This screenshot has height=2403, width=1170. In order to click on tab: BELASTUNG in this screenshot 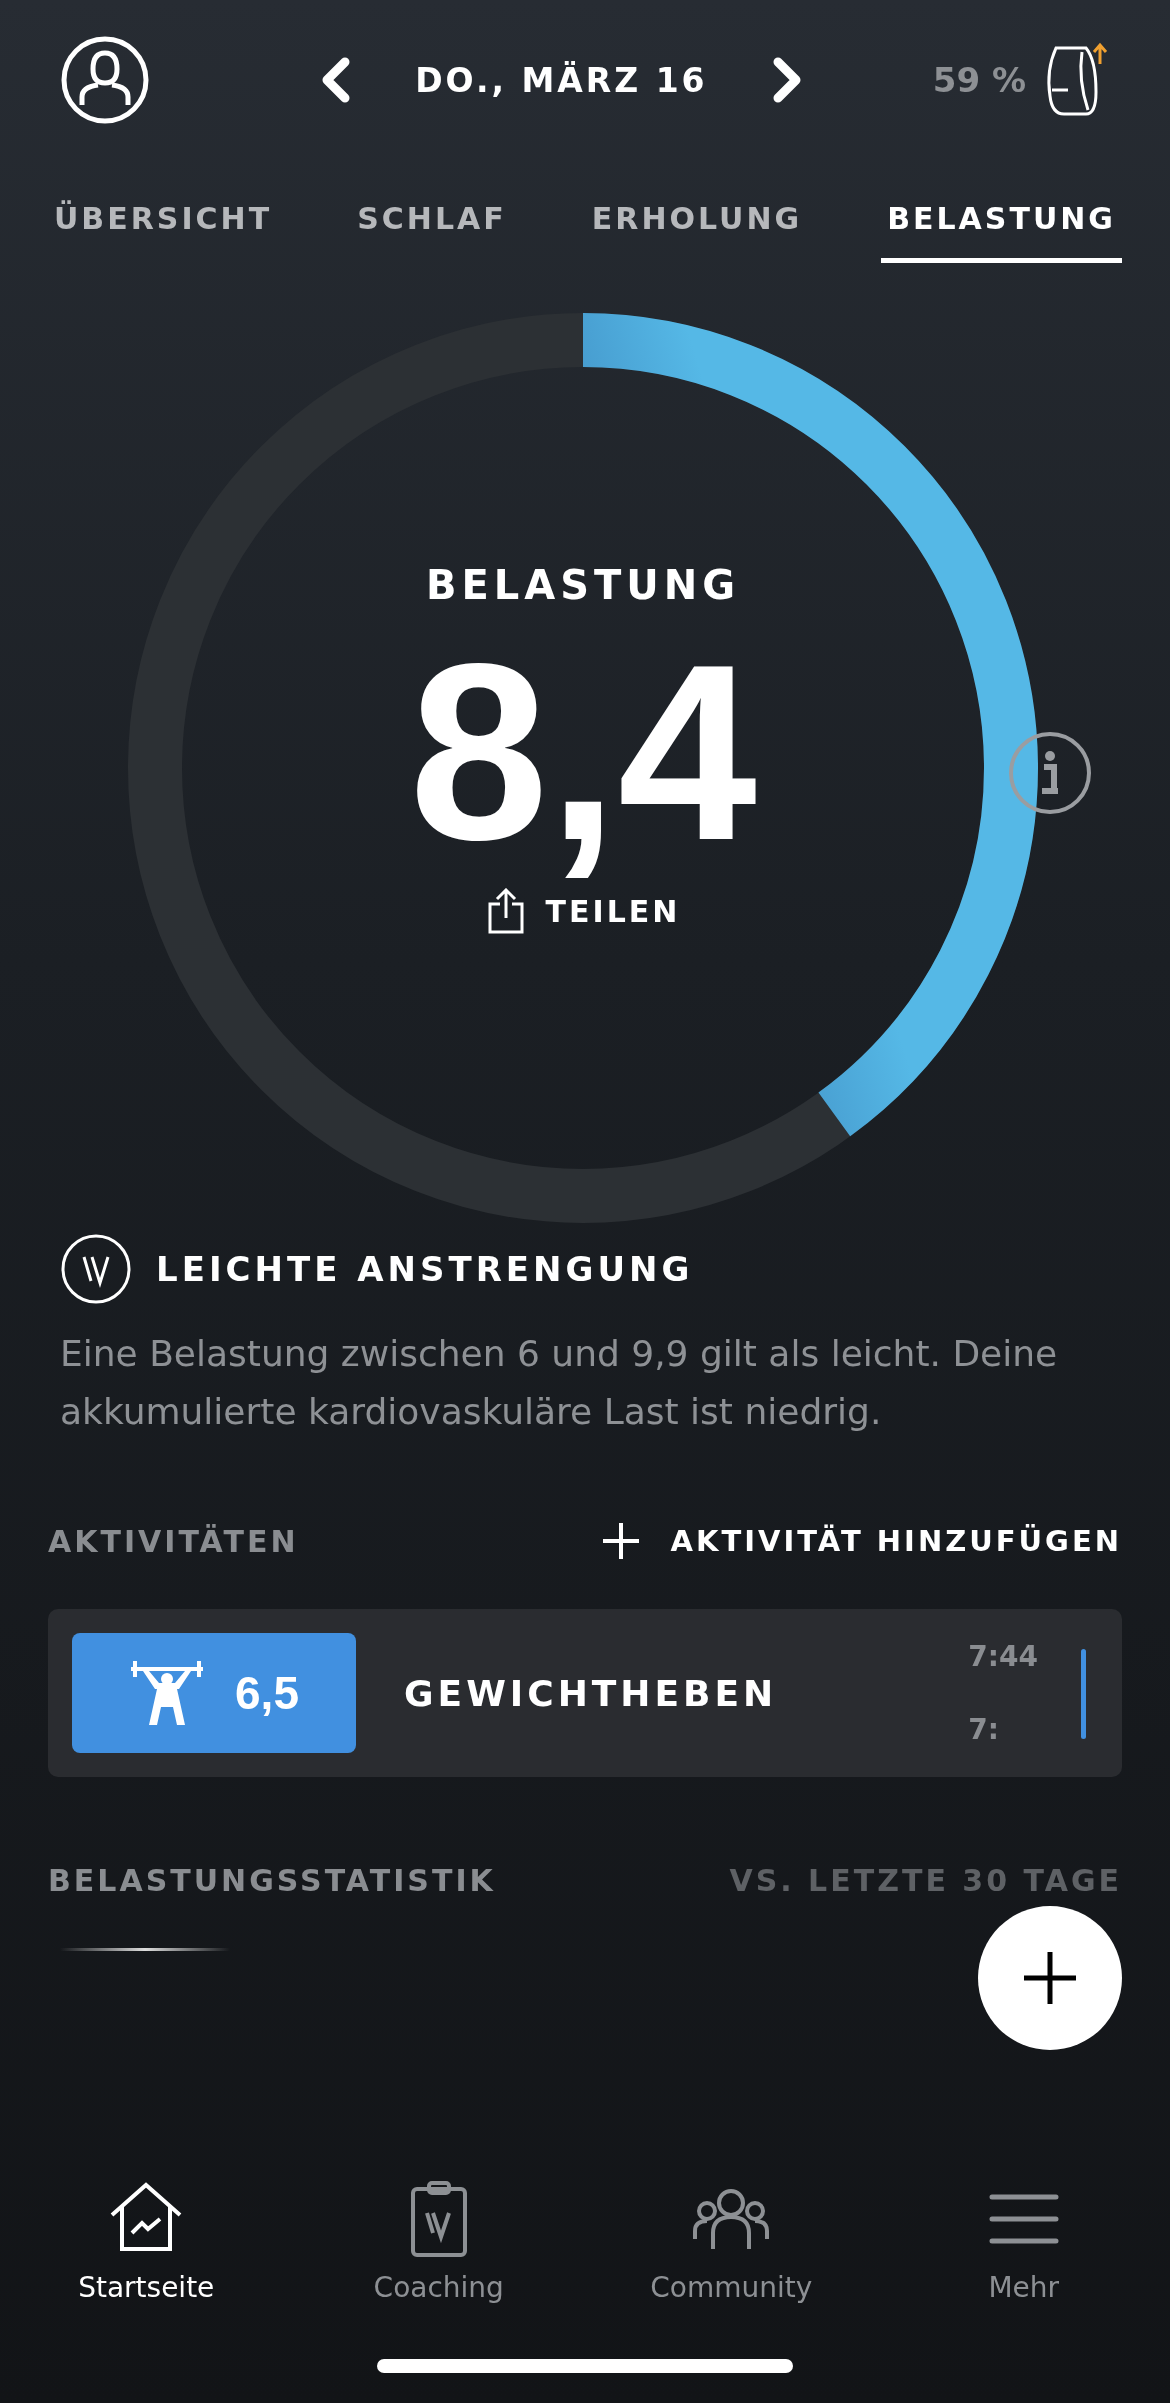, I will do `click(1001, 231)`.